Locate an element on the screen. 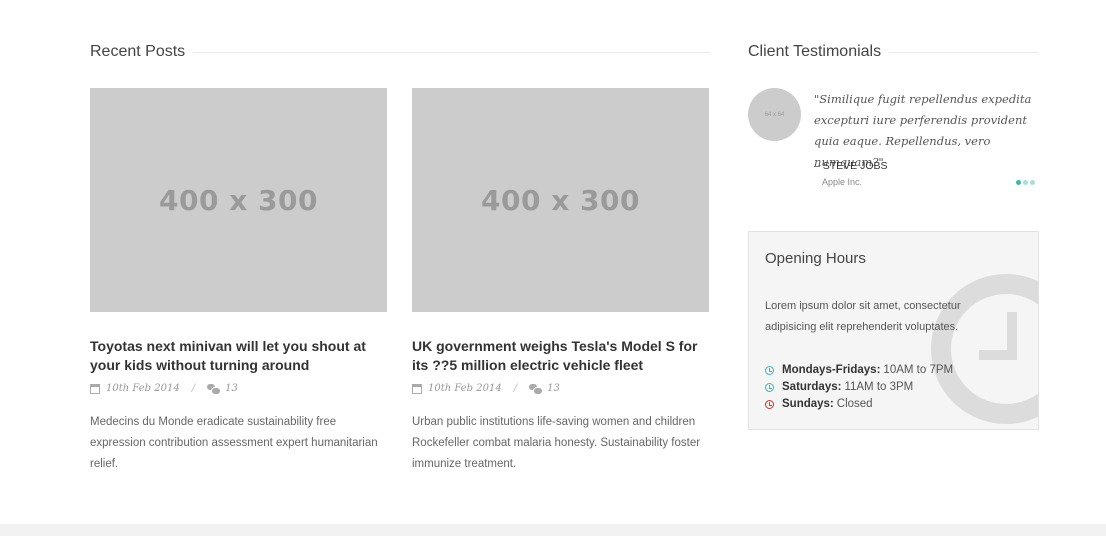 The width and height of the screenshot is (1106, 536). hours-row: Sundays: Closed is located at coordinates (859, 404).